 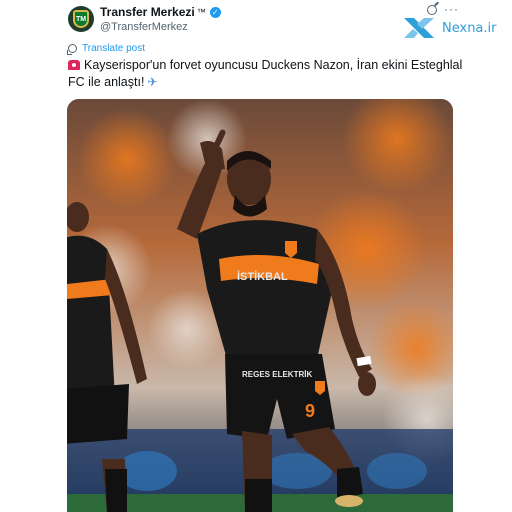 What do you see at coordinates (74, 65) in the screenshot?
I see `siren-icon` at bounding box center [74, 65].